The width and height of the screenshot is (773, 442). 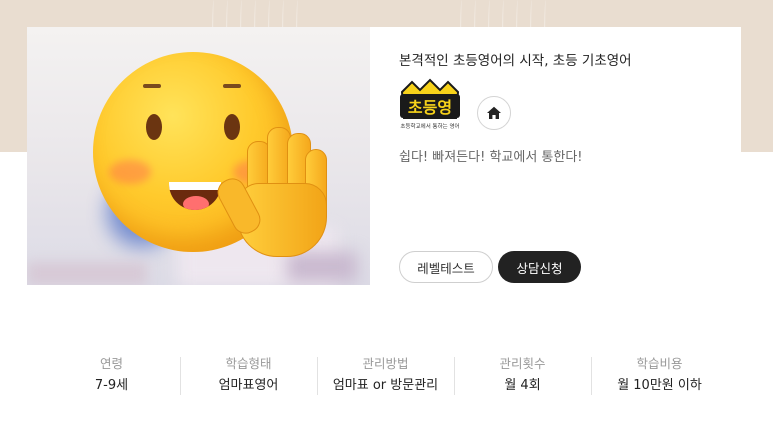 What do you see at coordinates (522, 363) in the screenshot?
I see `info-label: 관리횟수` at bounding box center [522, 363].